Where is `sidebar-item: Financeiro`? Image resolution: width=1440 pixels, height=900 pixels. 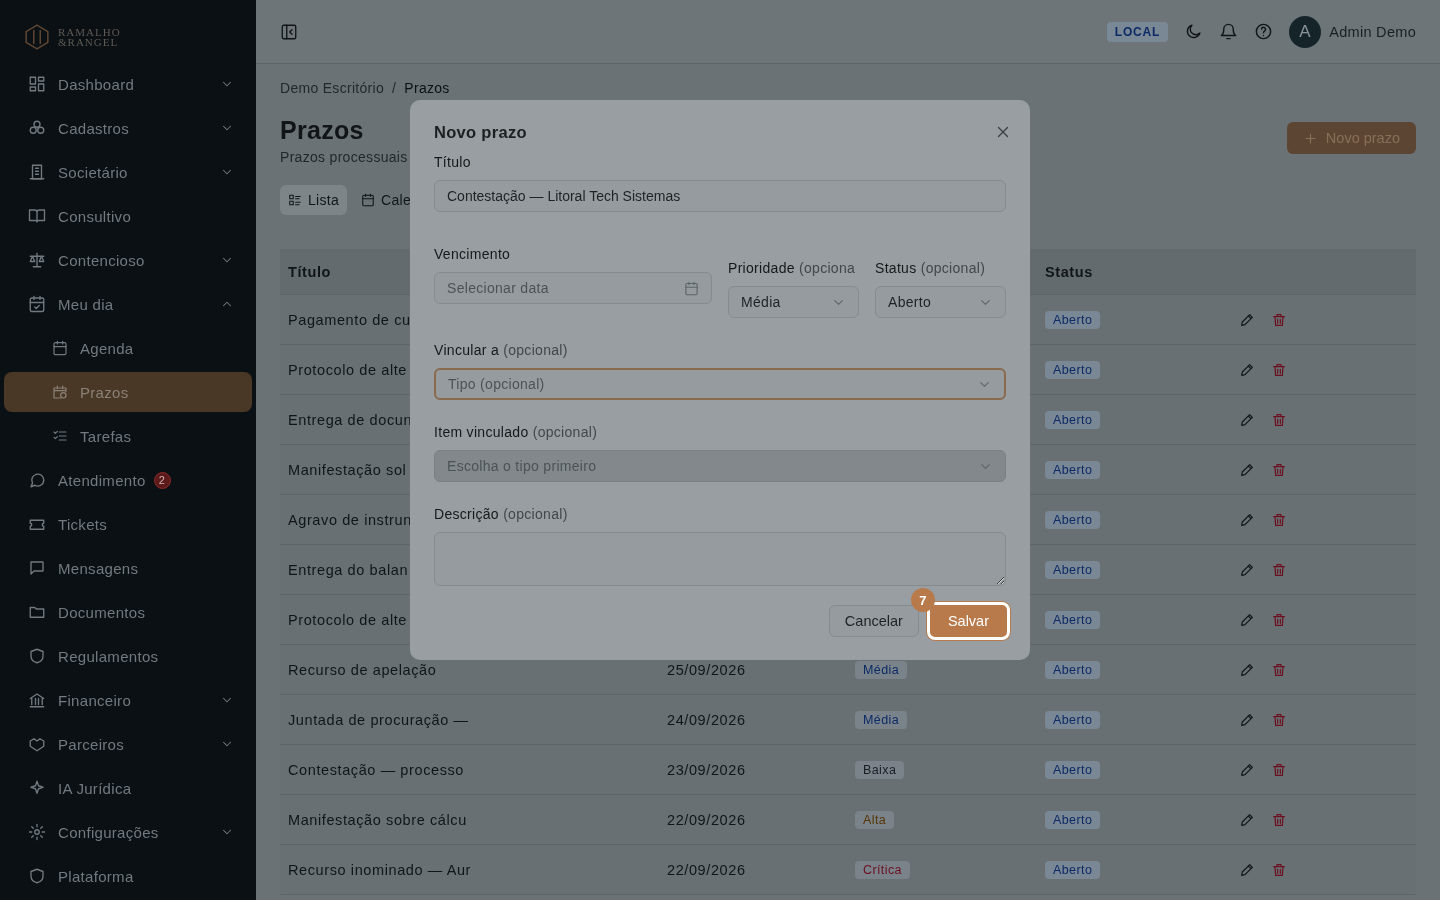 sidebar-item: Financeiro is located at coordinates (128, 700).